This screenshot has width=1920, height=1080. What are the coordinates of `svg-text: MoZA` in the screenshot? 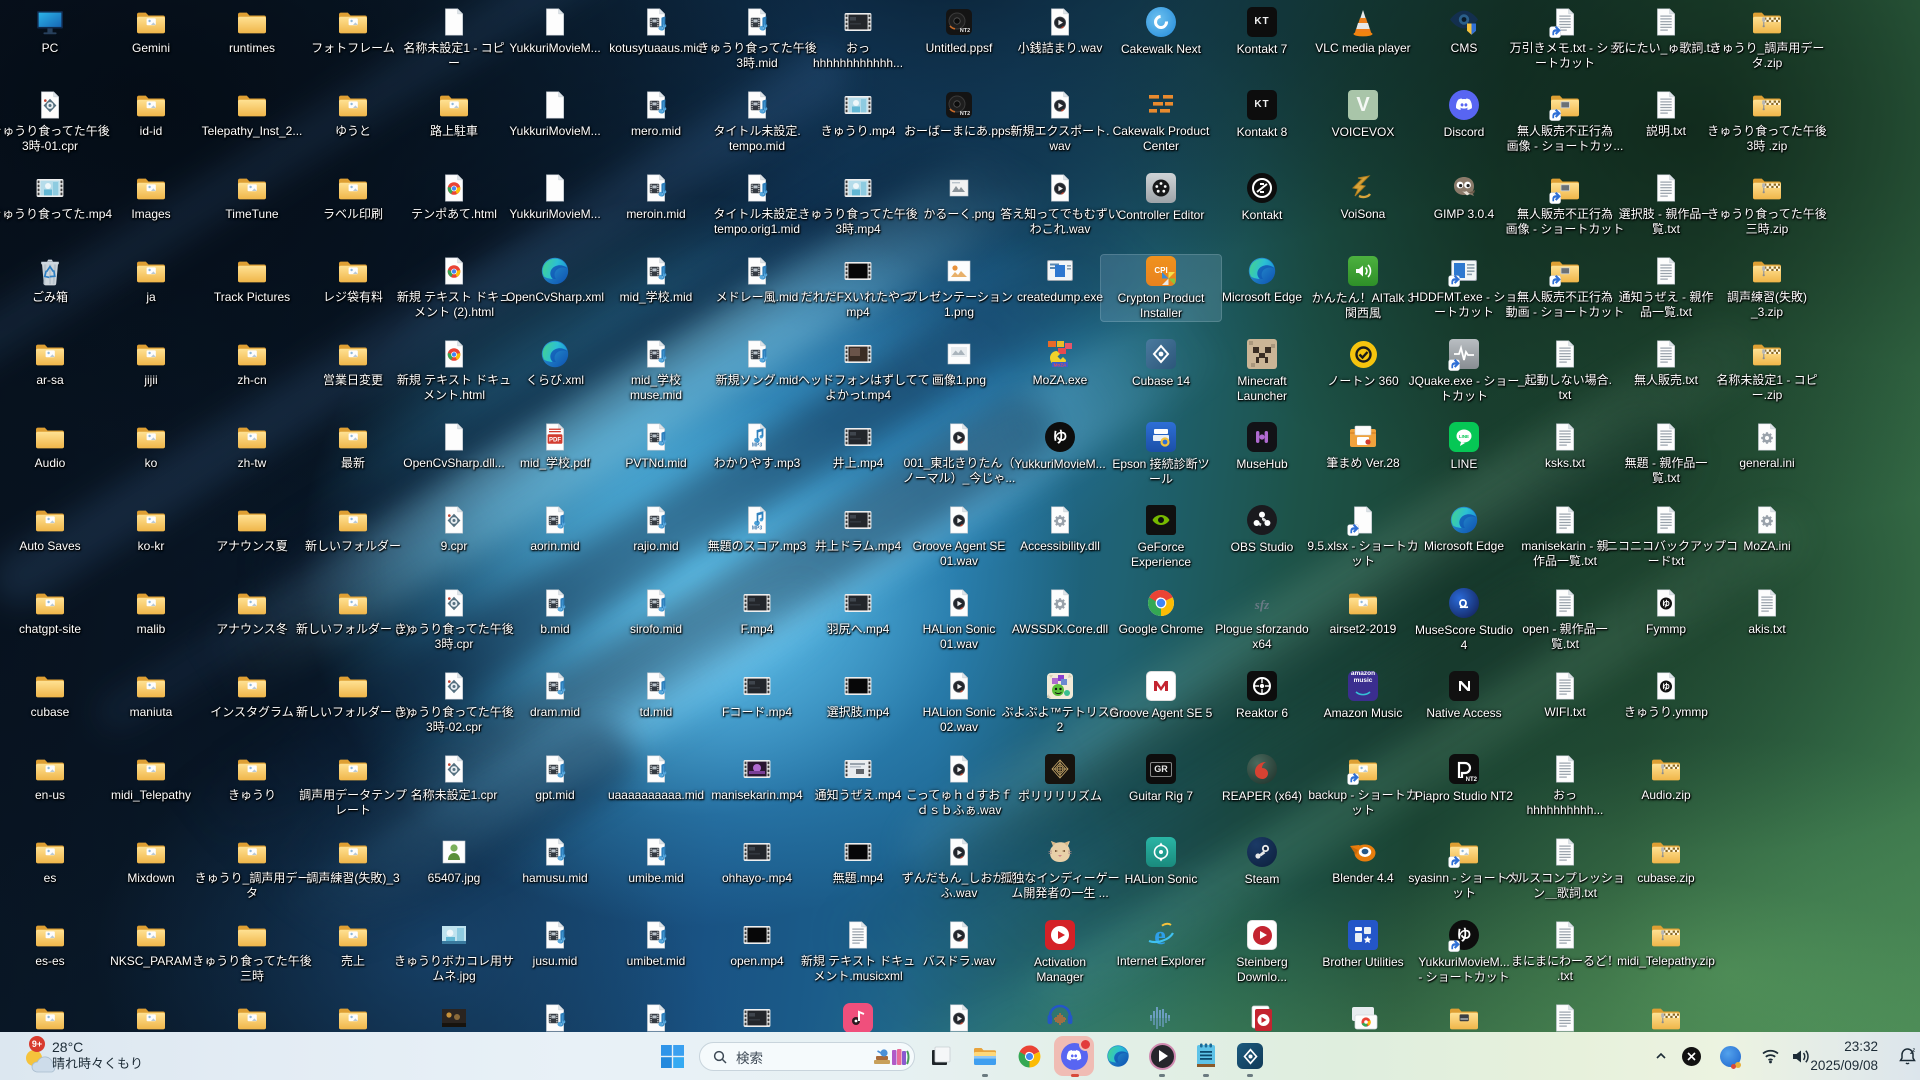 It's located at (1060, 364).